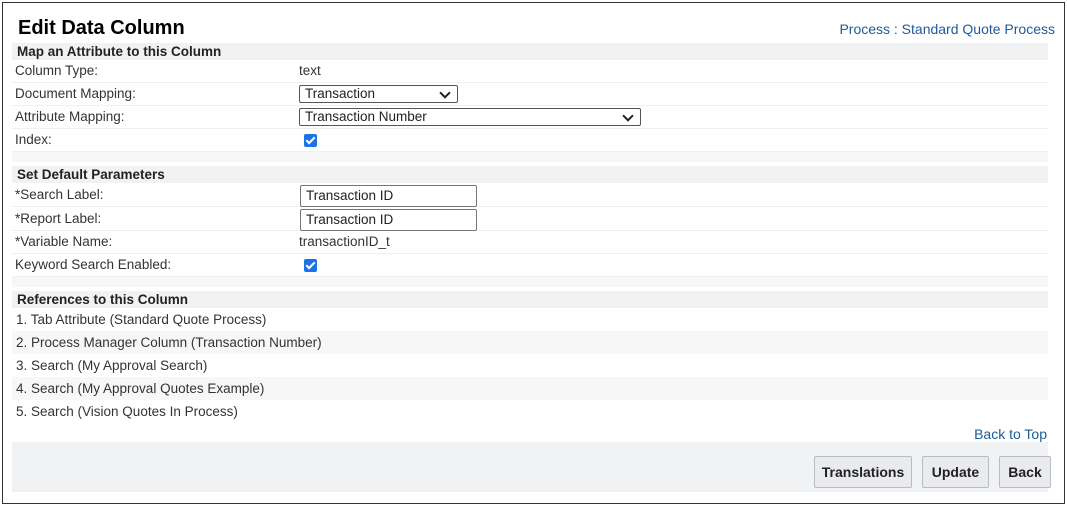  I want to click on report-label-label: *Report Label:, so click(58, 218).